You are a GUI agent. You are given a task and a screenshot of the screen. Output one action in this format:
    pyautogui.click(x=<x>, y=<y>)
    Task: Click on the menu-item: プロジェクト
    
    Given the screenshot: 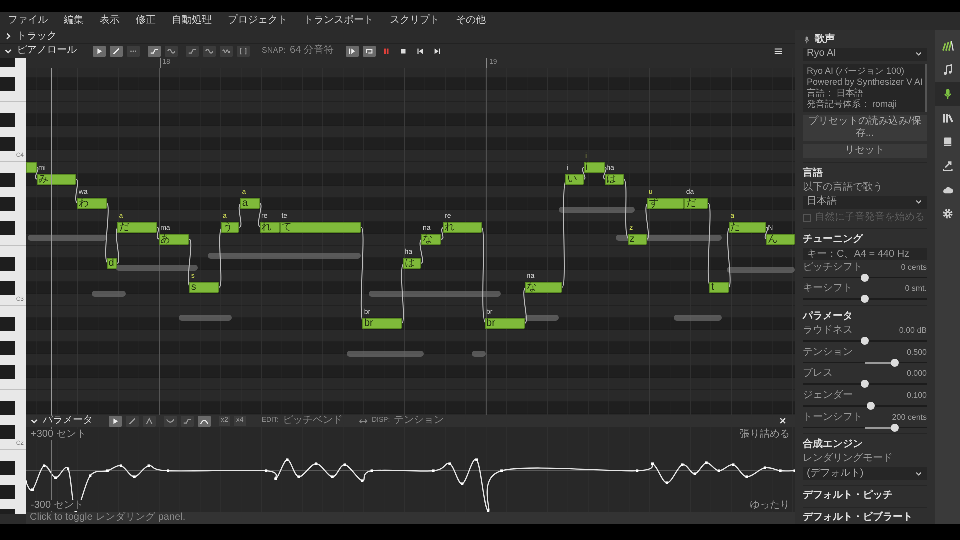 What is the action you would take?
    pyautogui.click(x=258, y=21)
    